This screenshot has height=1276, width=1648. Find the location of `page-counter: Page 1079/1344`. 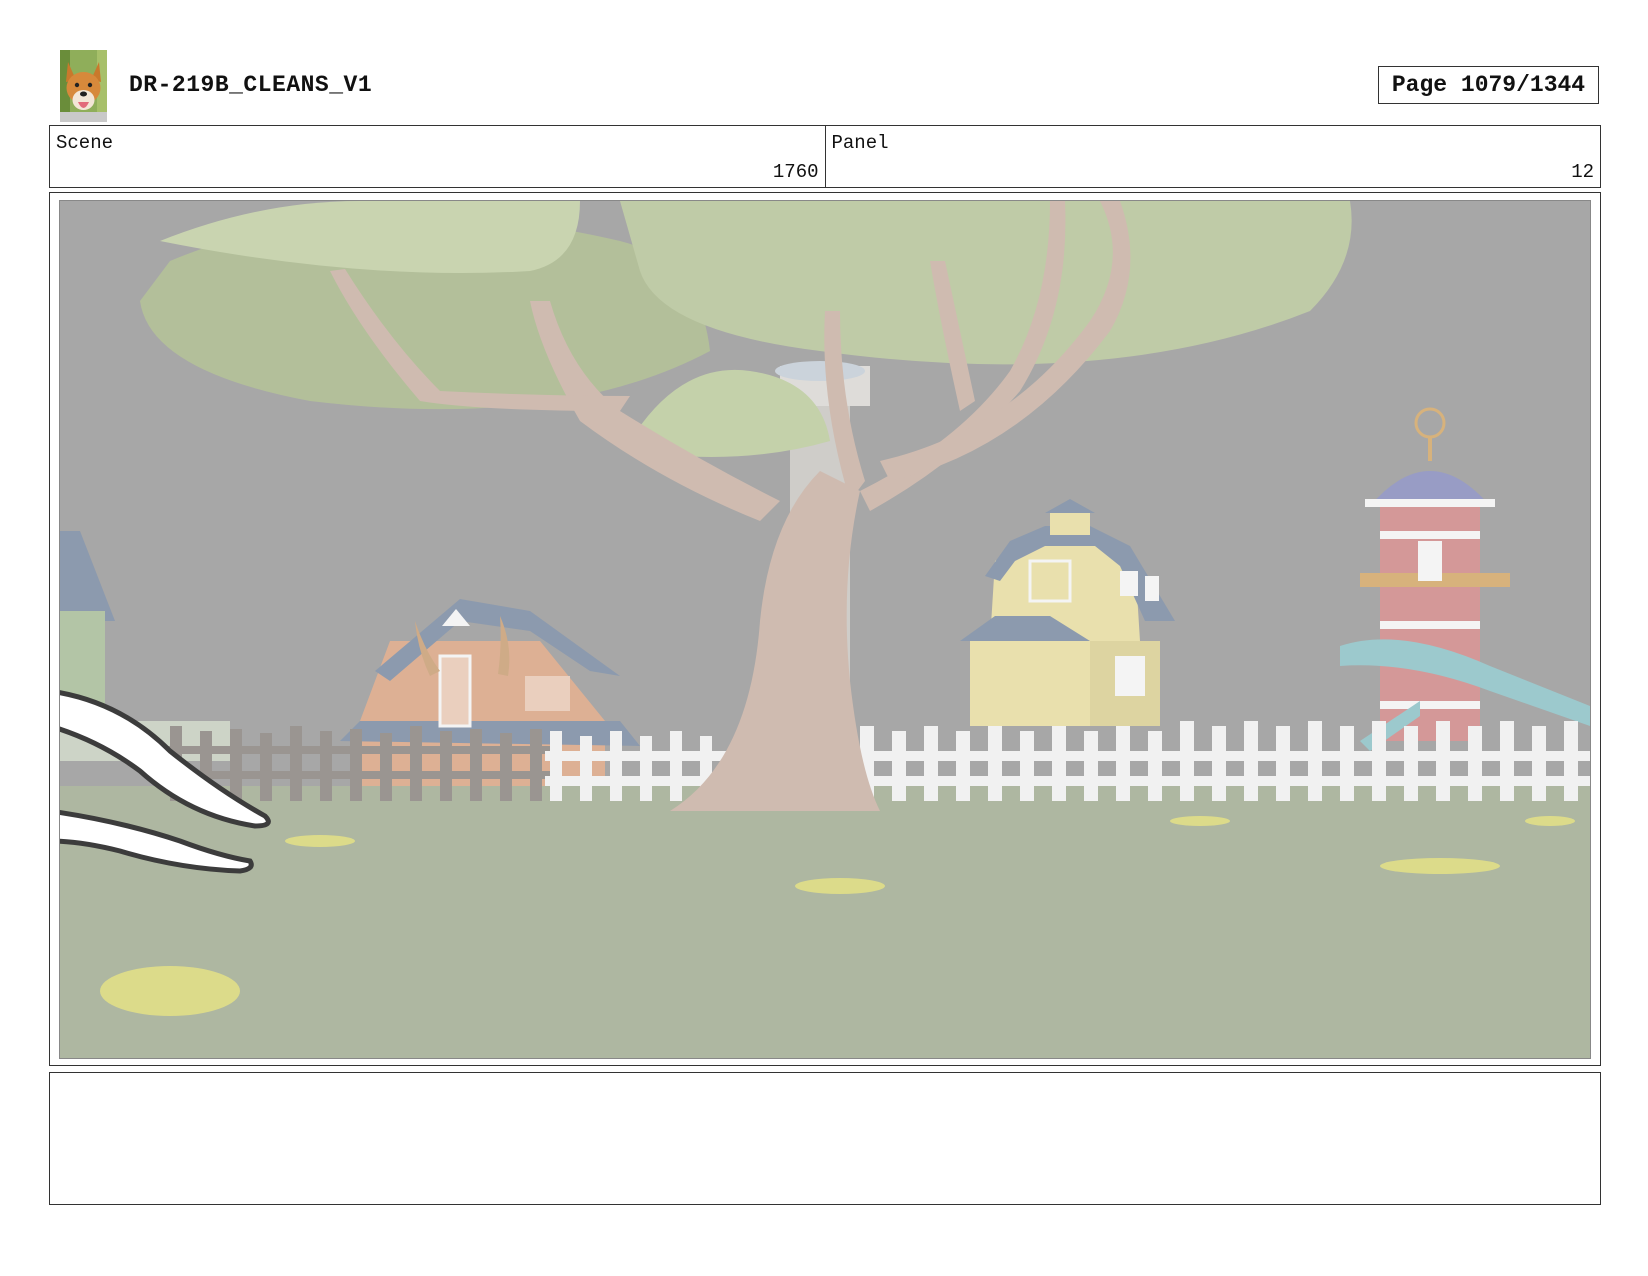

page-counter: Page 1079/1344 is located at coordinates (1488, 85).